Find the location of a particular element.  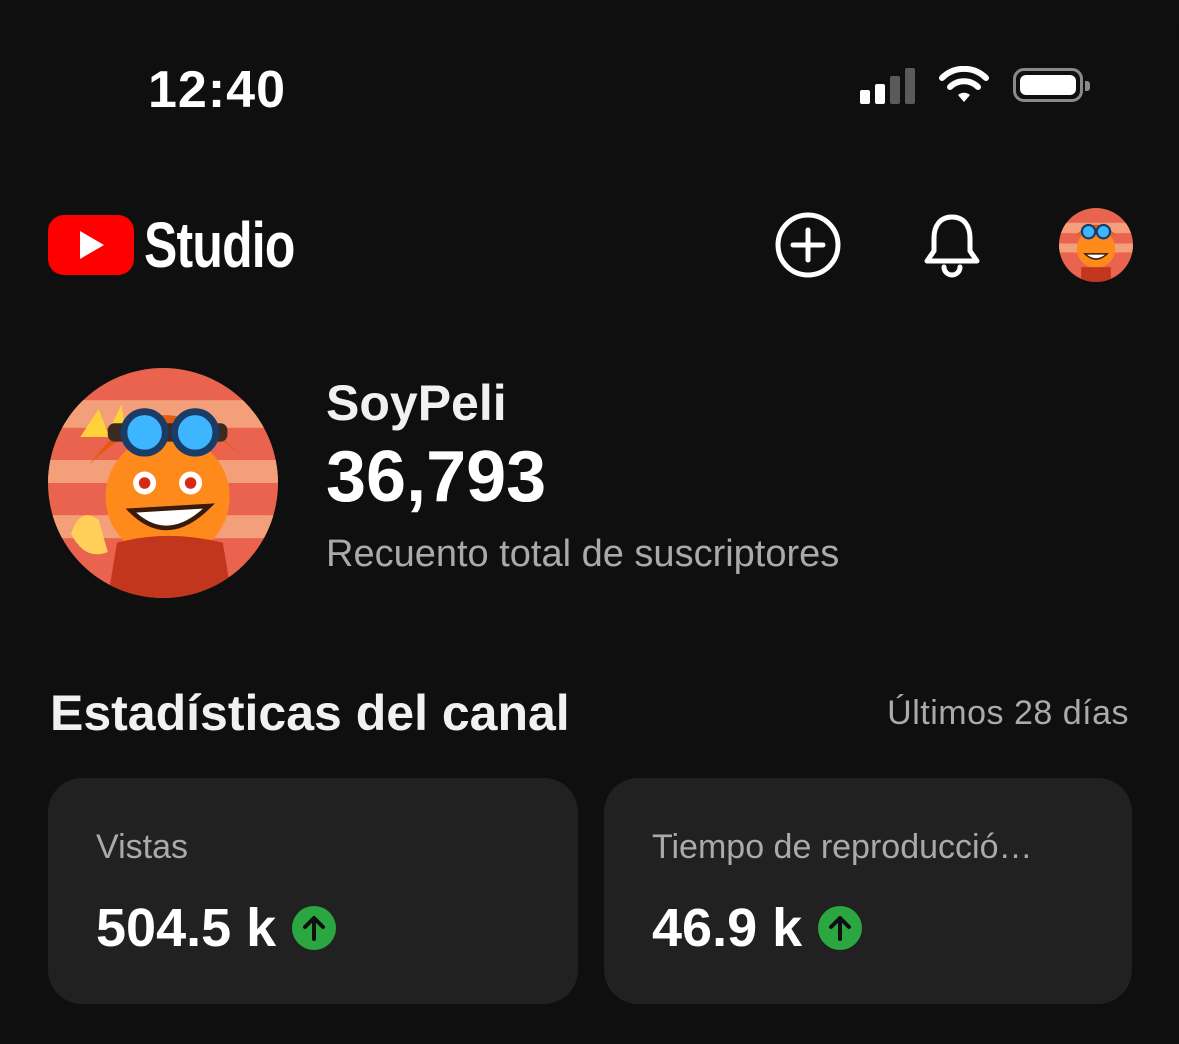

stats-section-title: Estadísticas del canal is located at coordinates (310, 713).